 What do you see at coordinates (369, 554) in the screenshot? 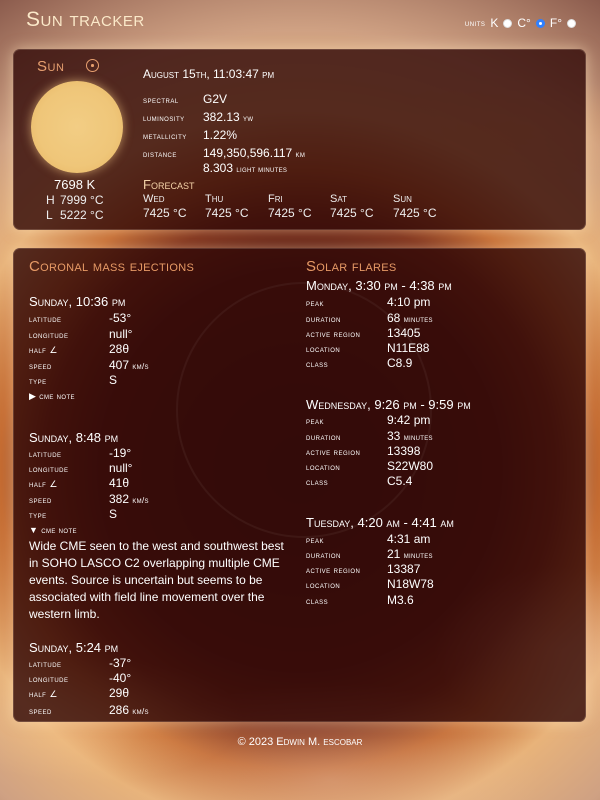
I see `flare-duration: duration 21 minutes` at bounding box center [369, 554].